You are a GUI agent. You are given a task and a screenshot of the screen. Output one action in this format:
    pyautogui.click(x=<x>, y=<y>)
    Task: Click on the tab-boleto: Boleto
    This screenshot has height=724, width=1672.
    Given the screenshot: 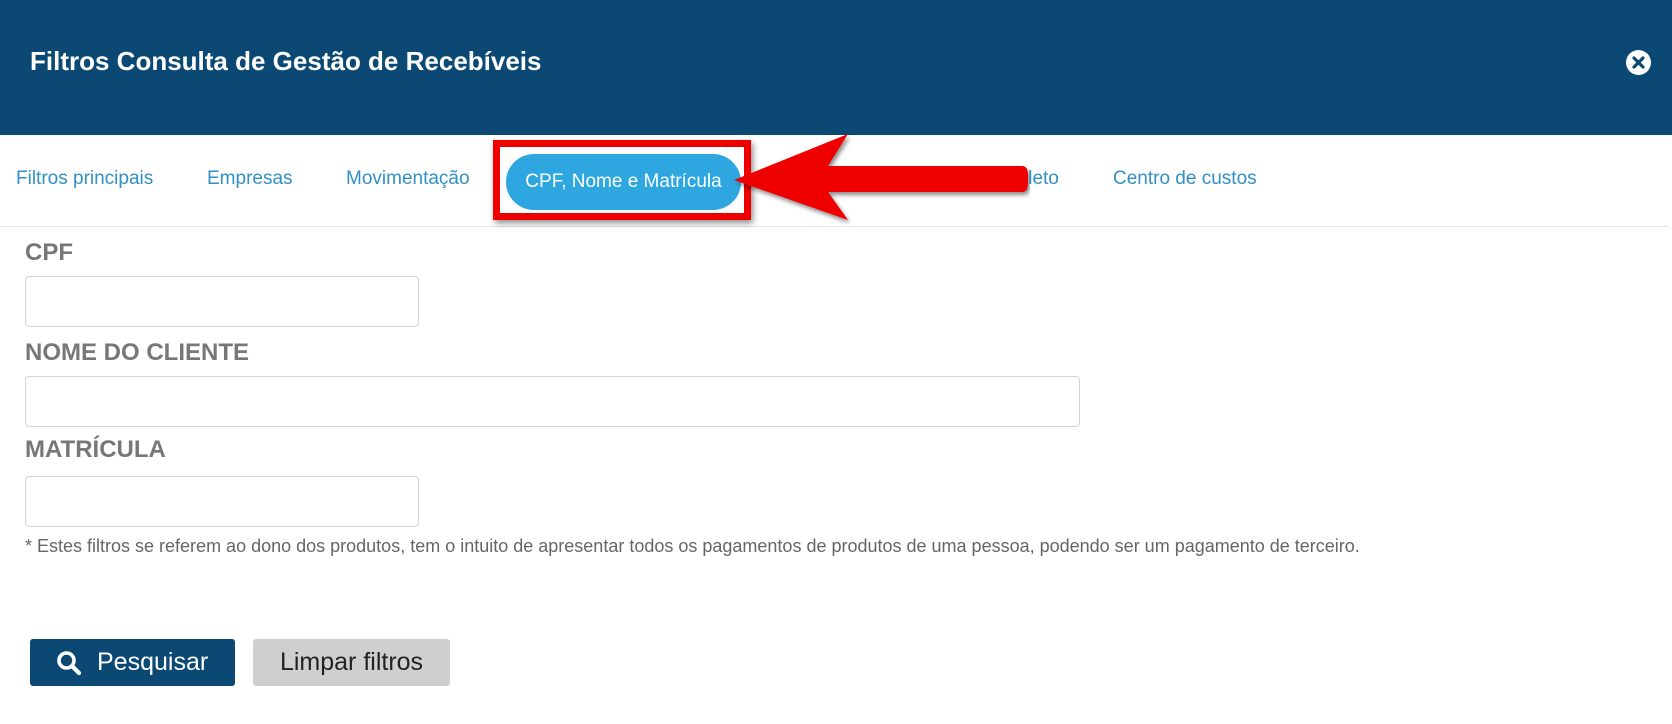 What is the action you would take?
    pyautogui.click(x=1032, y=179)
    